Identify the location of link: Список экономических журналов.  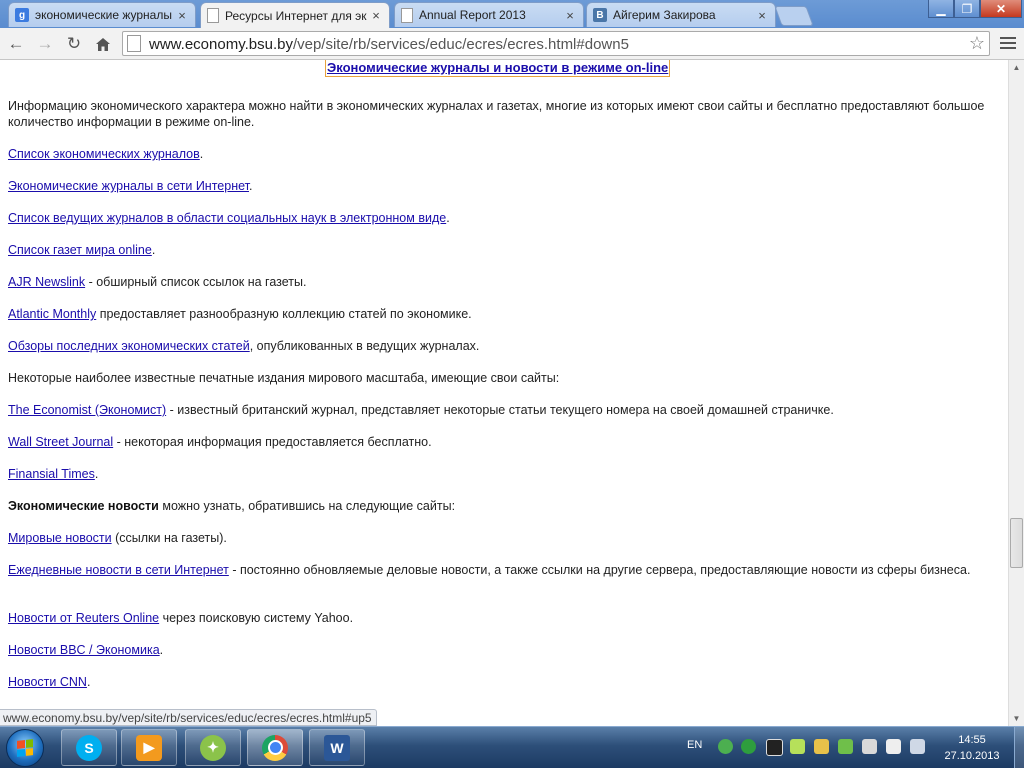
(104, 154).